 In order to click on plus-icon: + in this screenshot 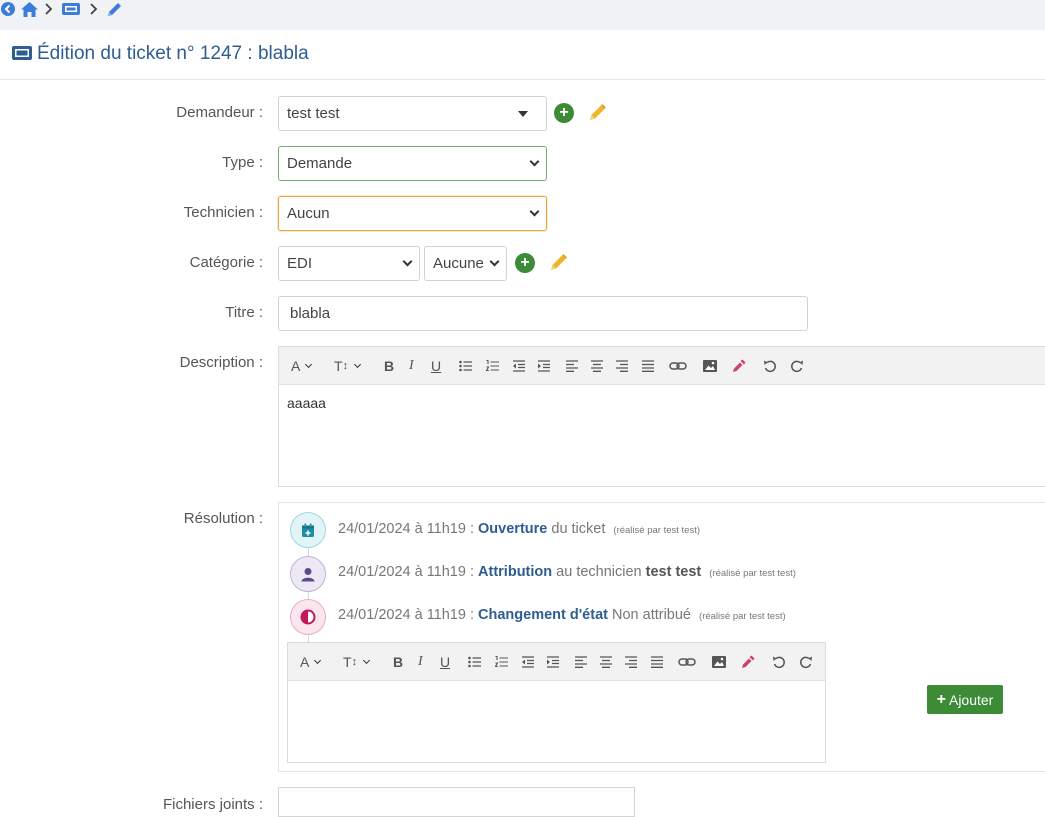, I will do `click(941, 699)`.